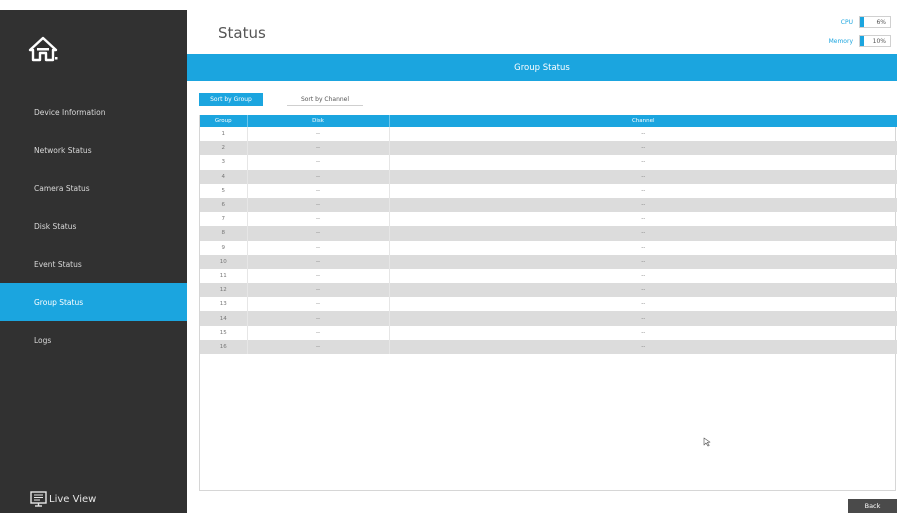  What do you see at coordinates (93, 226) in the screenshot?
I see `sidebar-item-disk-status: Disk Status` at bounding box center [93, 226].